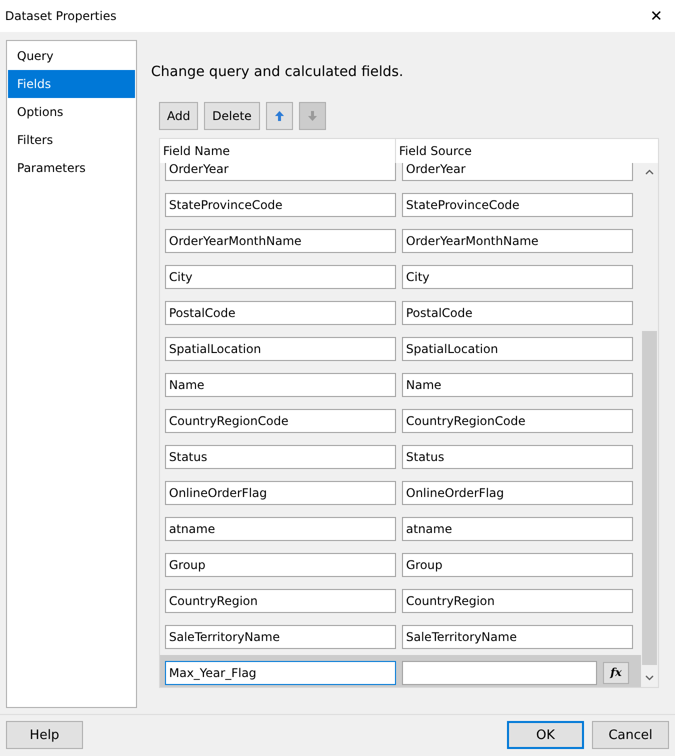  What do you see at coordinates (280, 528) in the screenshot?
I see `field-name-input: atname` at bounding box center [280, 528].